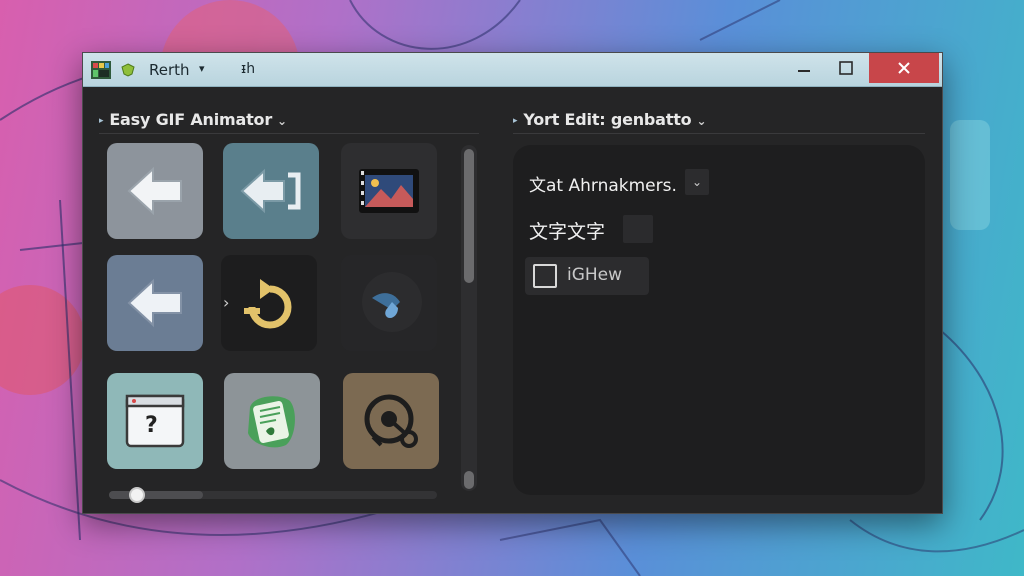 This screenshot has width=1024, height=576. What do you see at coordinates (226, 302) in the screenshot?
I see `tile-prefix: ›` at bounding box center [226, 302].